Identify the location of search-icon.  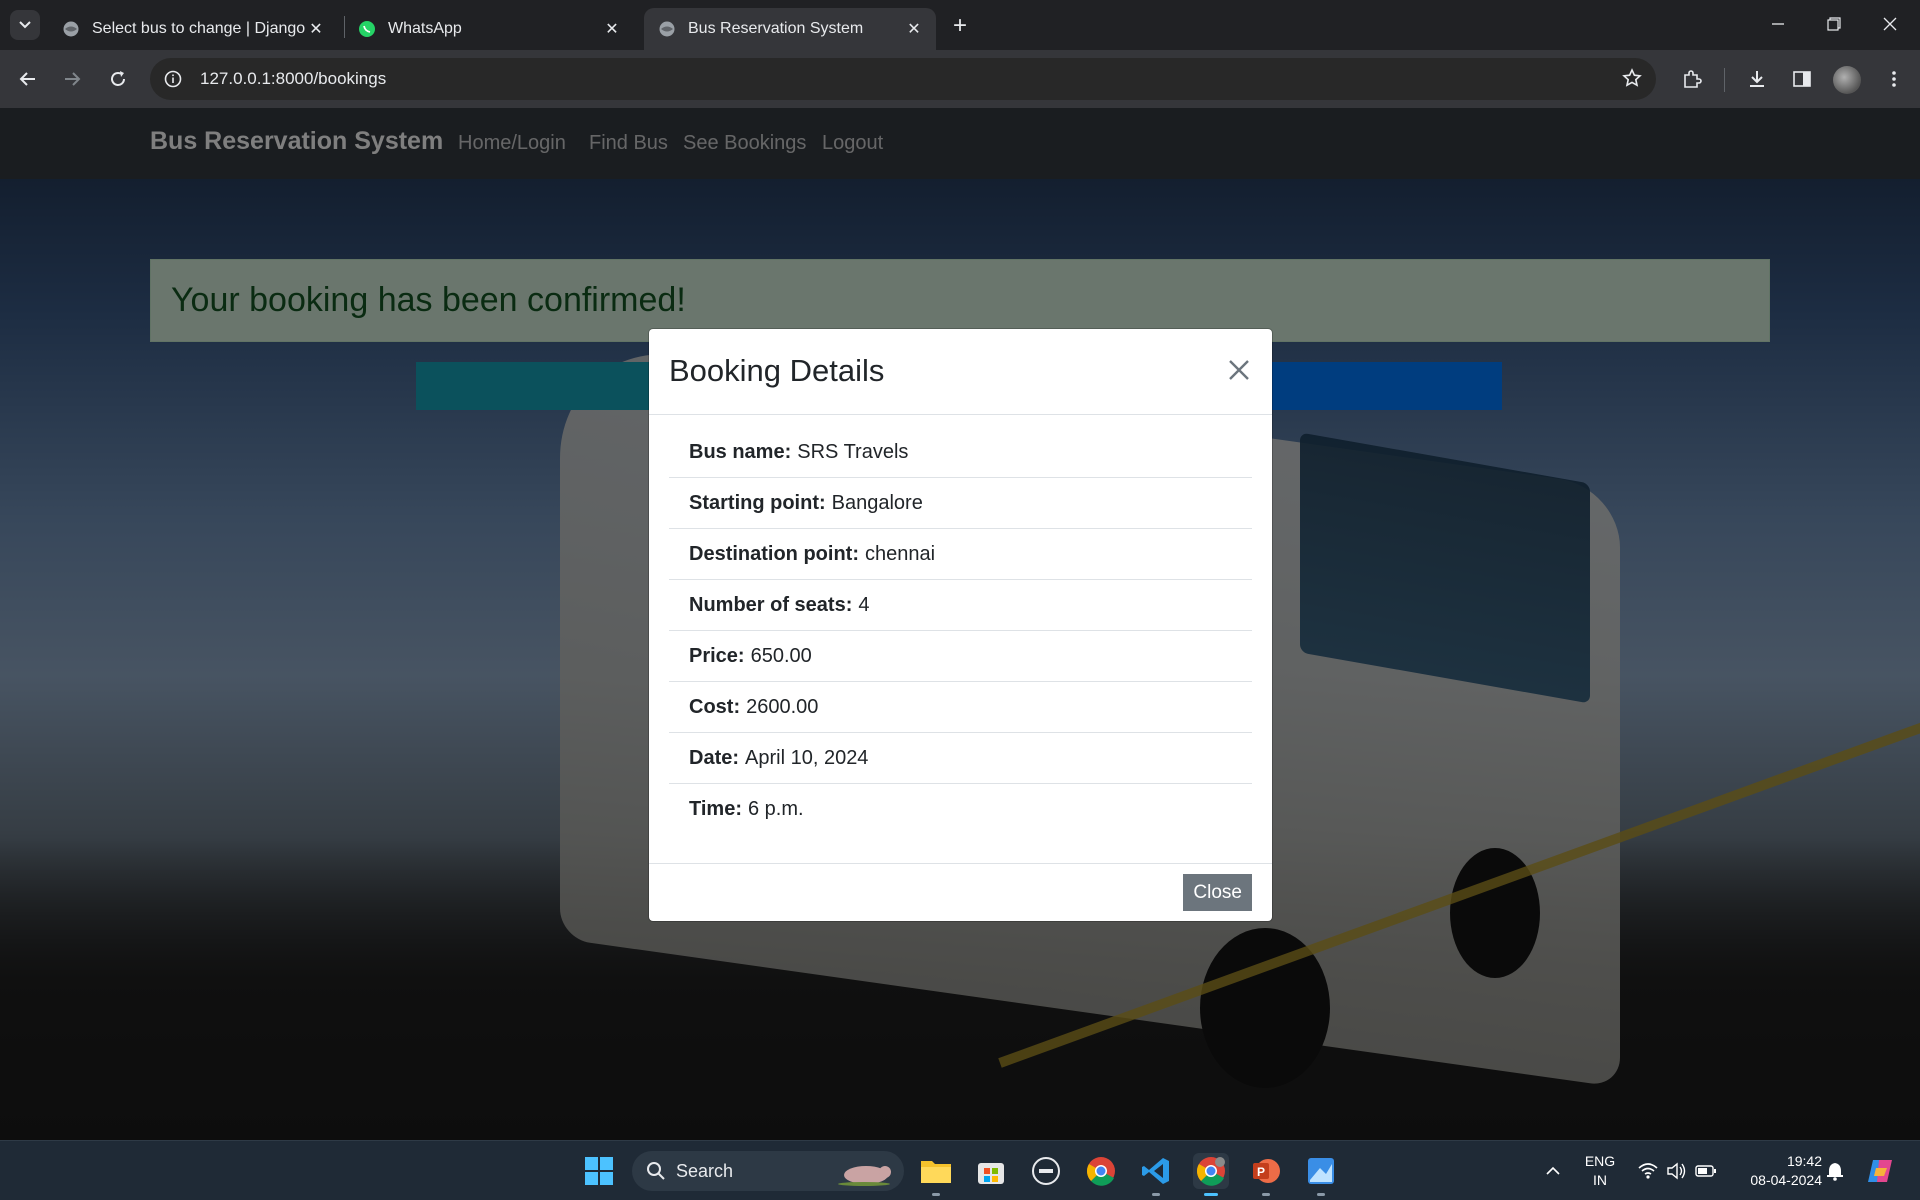
(656, 1171).